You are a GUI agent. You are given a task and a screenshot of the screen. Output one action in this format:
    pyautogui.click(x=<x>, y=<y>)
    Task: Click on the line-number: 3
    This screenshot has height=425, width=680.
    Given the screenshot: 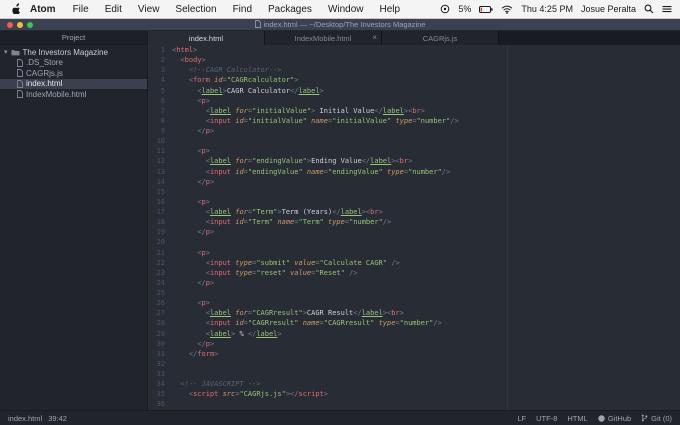 What is the action you would take?
    pyautogui.click(x=162, y=70)
    